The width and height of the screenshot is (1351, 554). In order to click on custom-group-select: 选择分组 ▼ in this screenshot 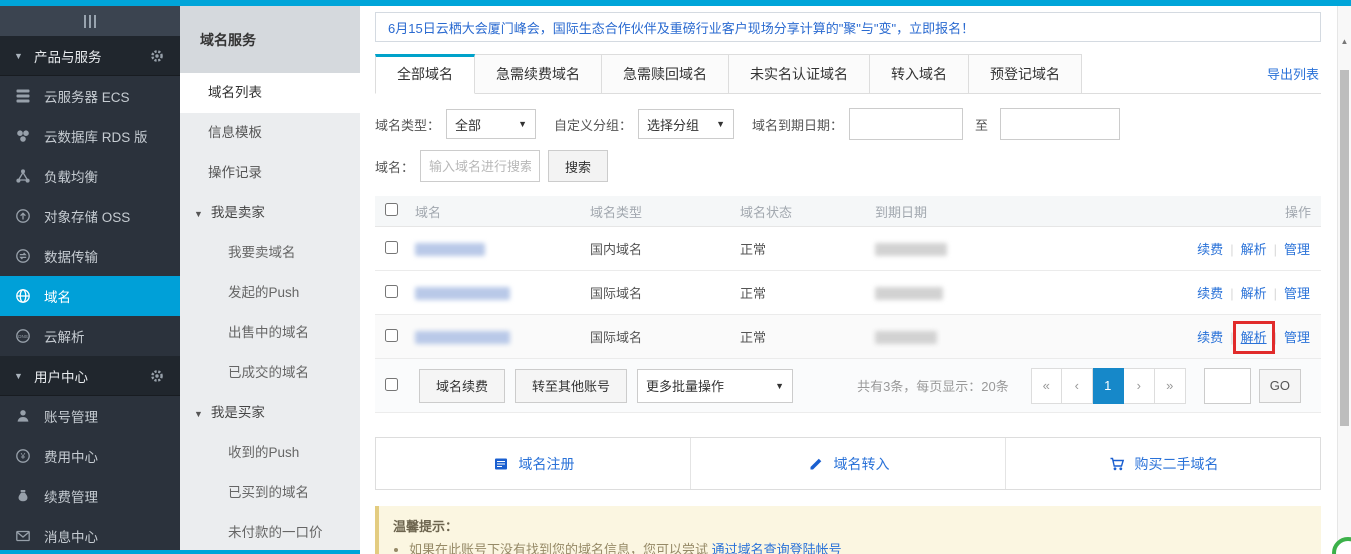, I will do `click(686, 124)`.